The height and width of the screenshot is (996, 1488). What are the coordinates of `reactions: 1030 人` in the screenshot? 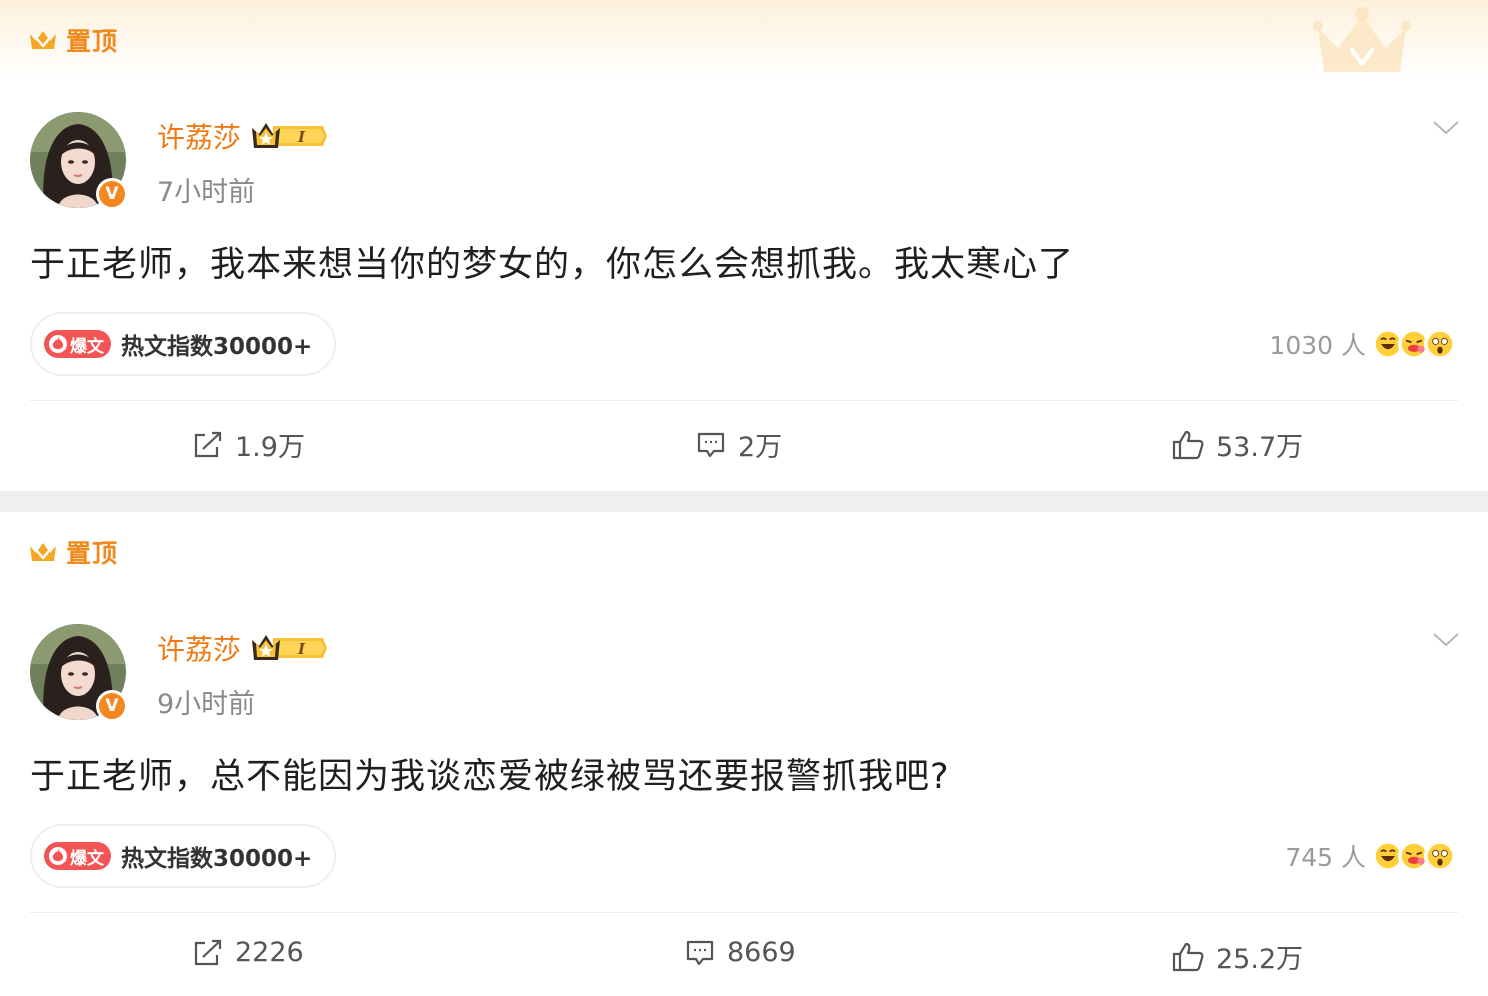 It's located at (1362, 344).